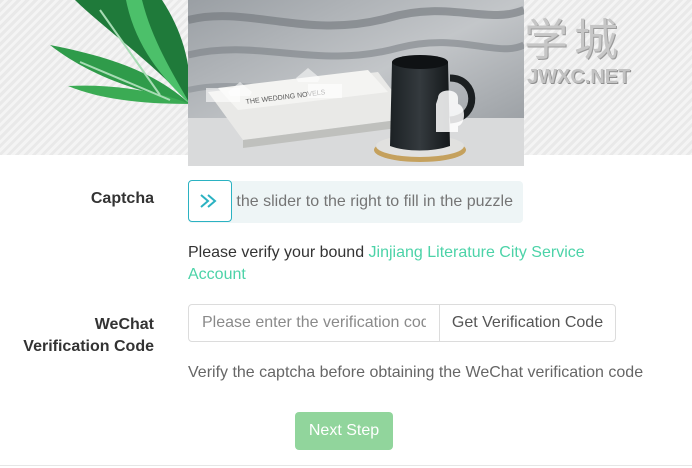 Image resolution: width=692 pixels, height=468 pixels. Describe the element at coordinates (88, 346) in the screenshot. I see `wechat-label-line2: Verification Code` at that location.